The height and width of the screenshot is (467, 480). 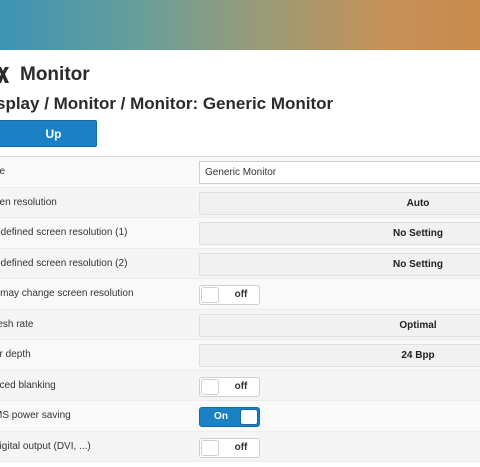 I want to click on user-resolution-2-select: No Setting, so click(x=339, y=264).